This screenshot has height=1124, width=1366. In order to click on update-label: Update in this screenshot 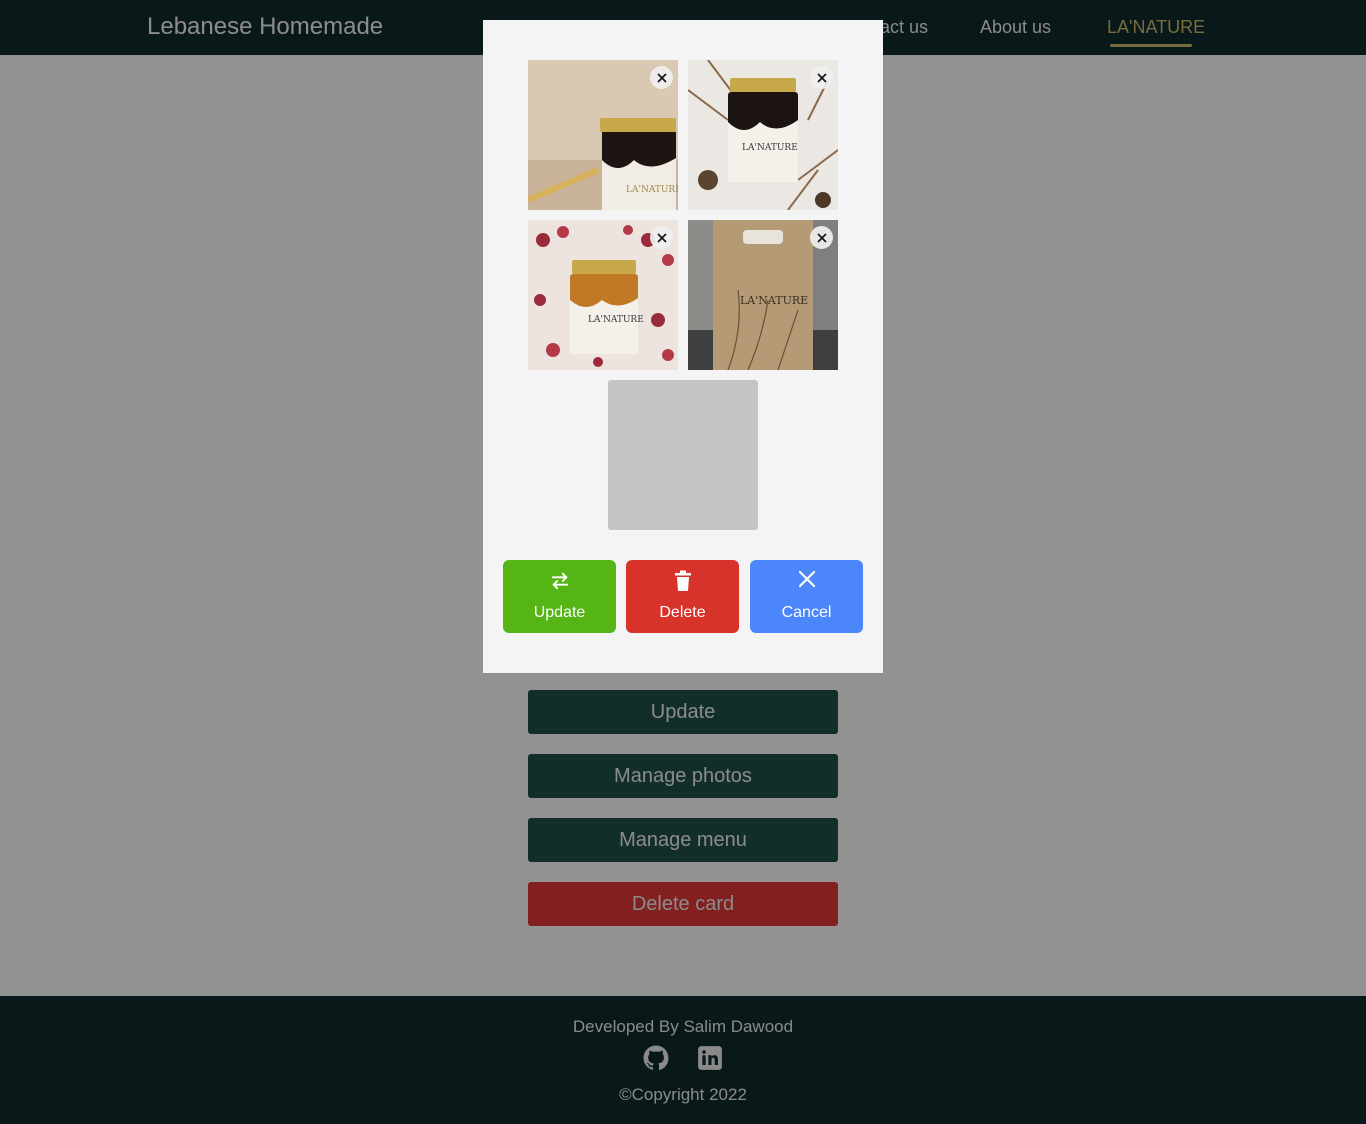, I will do `click(559, 612)`.